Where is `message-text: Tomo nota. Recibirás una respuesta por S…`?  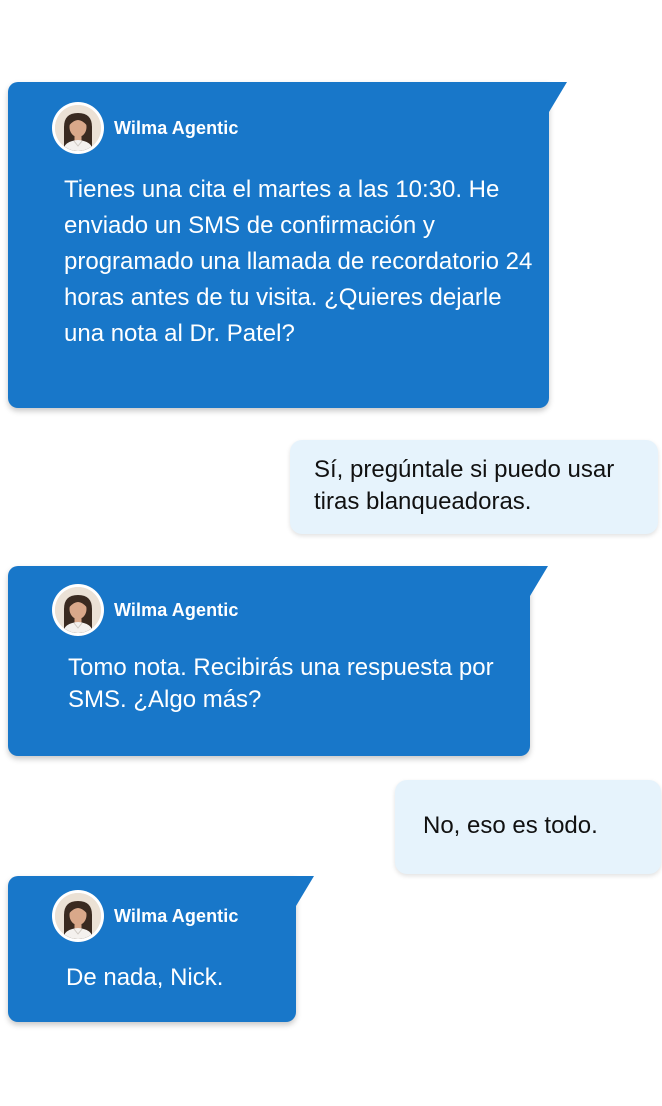
message-text: Tomo nota. Recibirás una respuesta por S… is located at coordinates (281, 683).